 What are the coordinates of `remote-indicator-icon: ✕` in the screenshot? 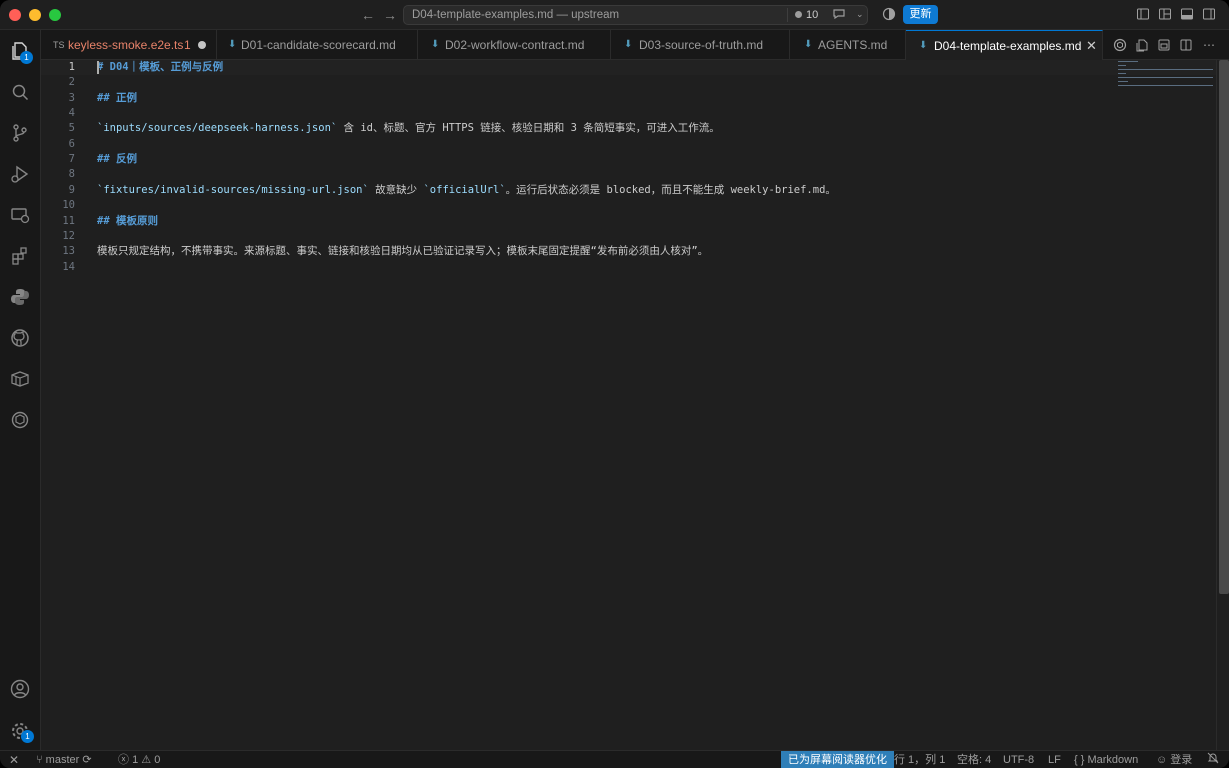 It's located at (14, 759).